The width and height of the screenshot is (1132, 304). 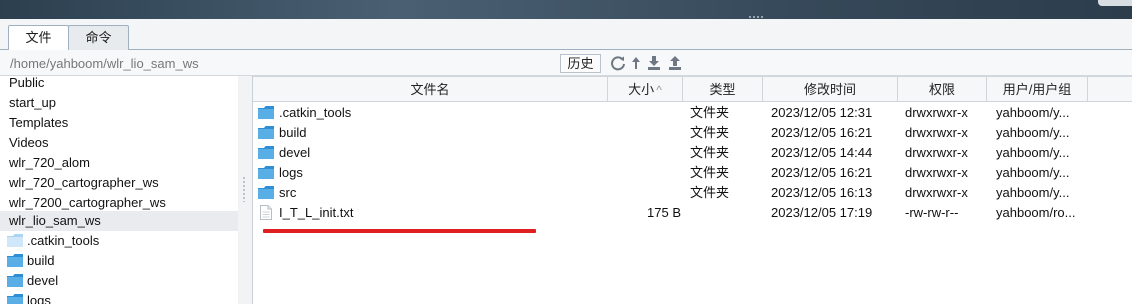 What do you see at coordinates (822, 192) in the screenshot?
I see `file-mtime: 2023/12/05 16:13` at bounding box center [822, 192].